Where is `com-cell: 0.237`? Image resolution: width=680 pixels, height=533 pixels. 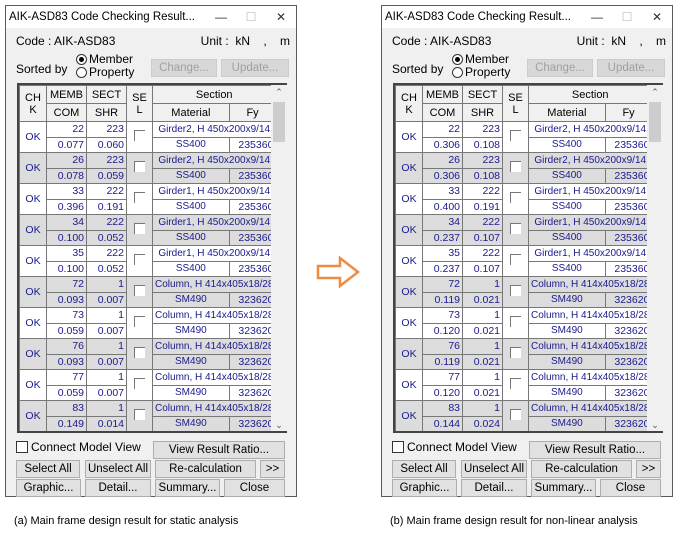 com-cell: 0.237 is located at coordinates (442, 268).